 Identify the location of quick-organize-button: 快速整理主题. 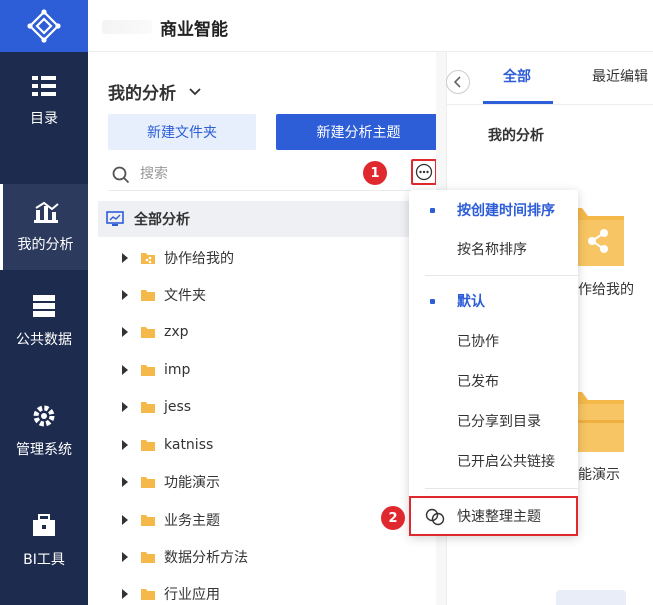
(493, 516).